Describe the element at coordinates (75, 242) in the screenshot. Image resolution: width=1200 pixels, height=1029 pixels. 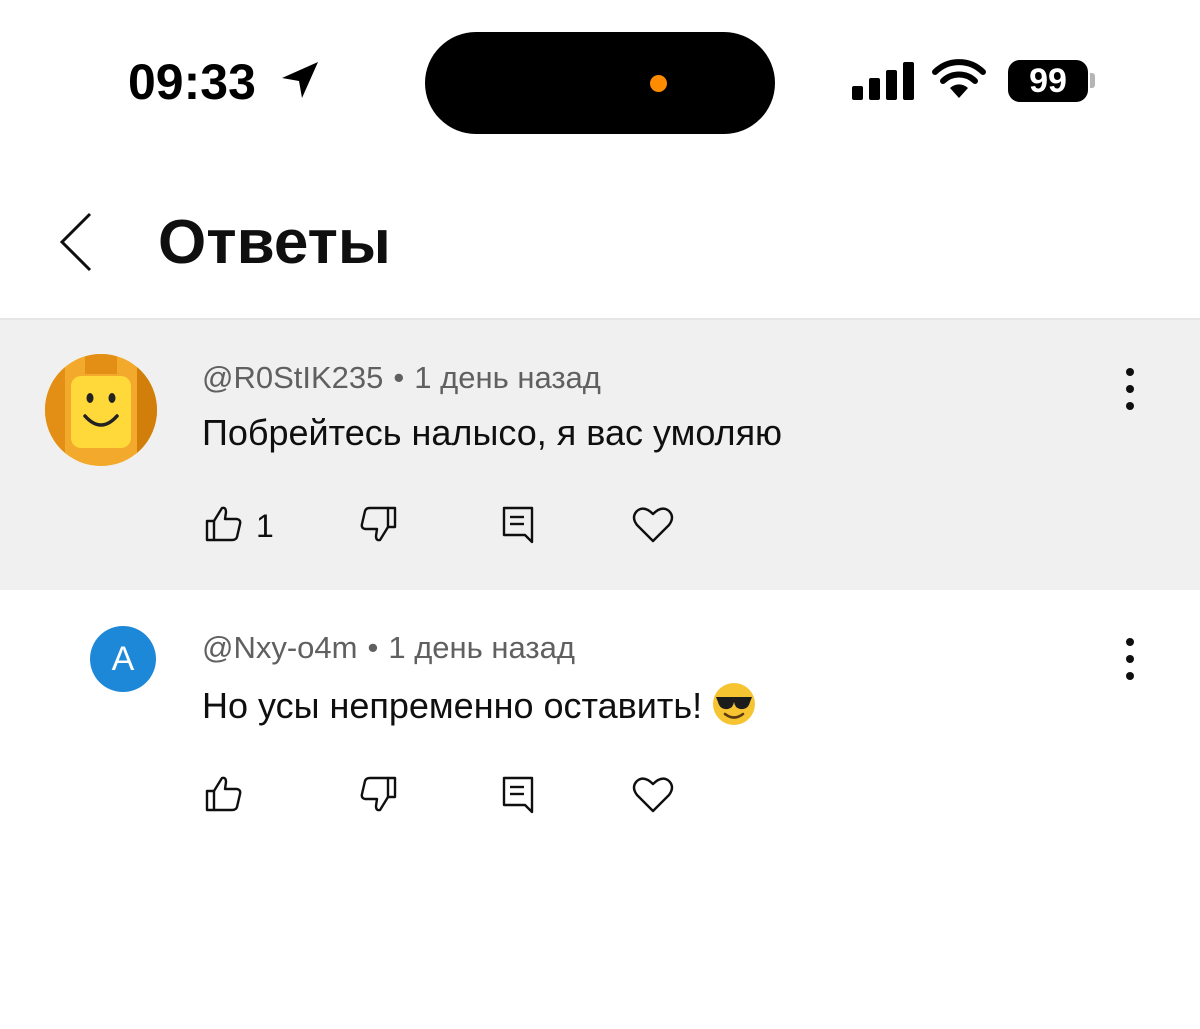
I see `back-button` at that location.